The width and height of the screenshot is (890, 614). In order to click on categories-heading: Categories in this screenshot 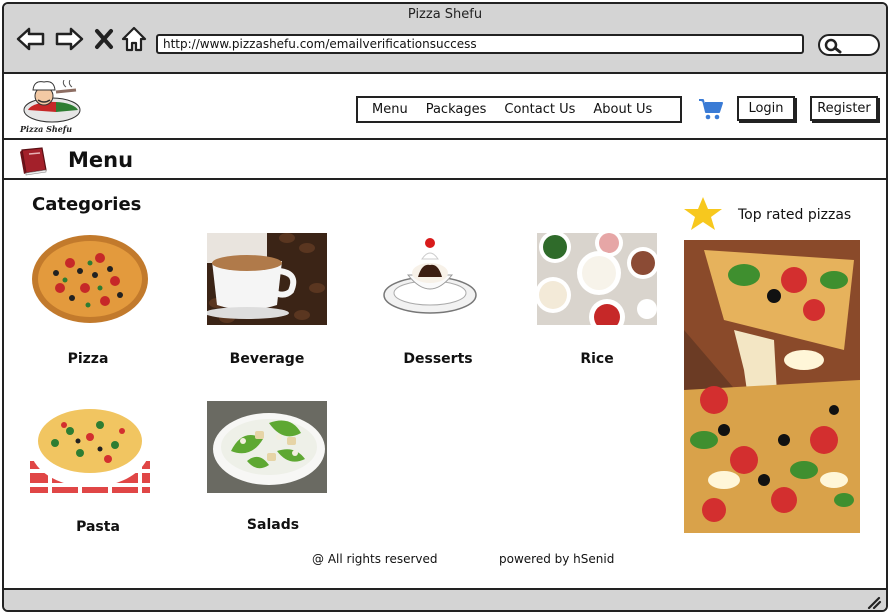, I will do `click(87, 204)`.